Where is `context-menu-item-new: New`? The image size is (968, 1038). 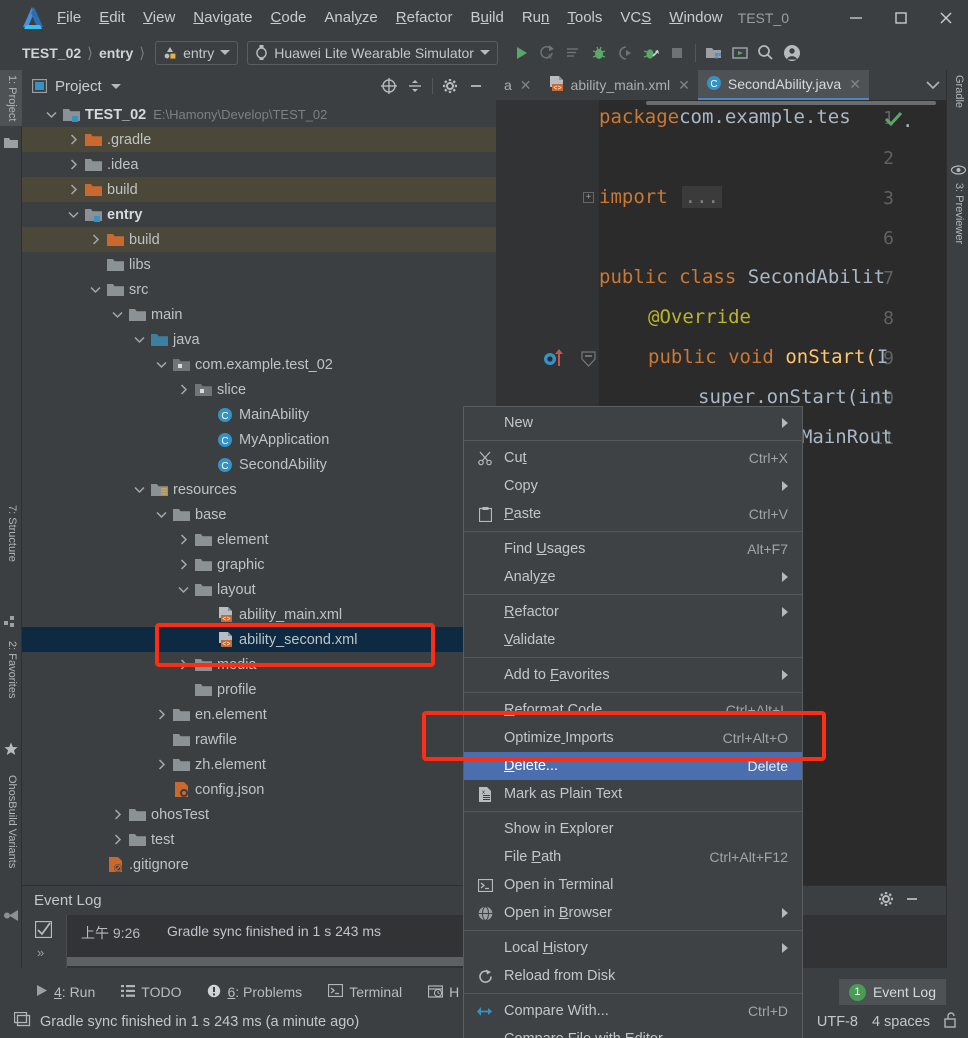
context-menu-item-new: New is located at coordinates (633, 423).